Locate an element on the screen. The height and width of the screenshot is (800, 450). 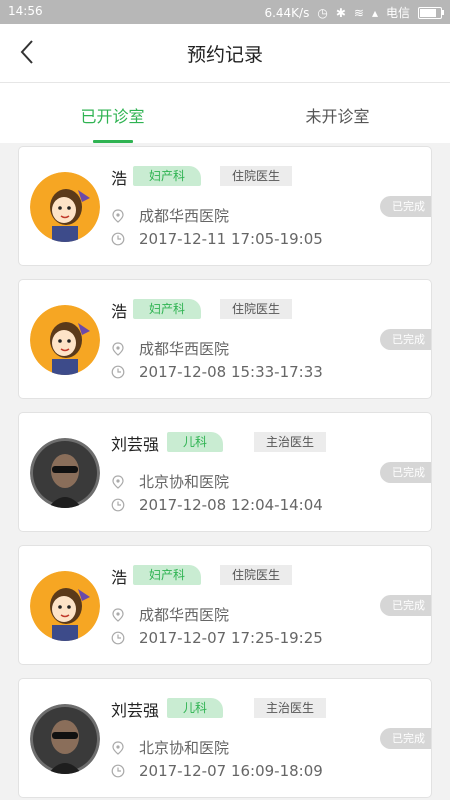
tab-bar: 已开诊室 未开诊室 is located at coordinates (225, 113).